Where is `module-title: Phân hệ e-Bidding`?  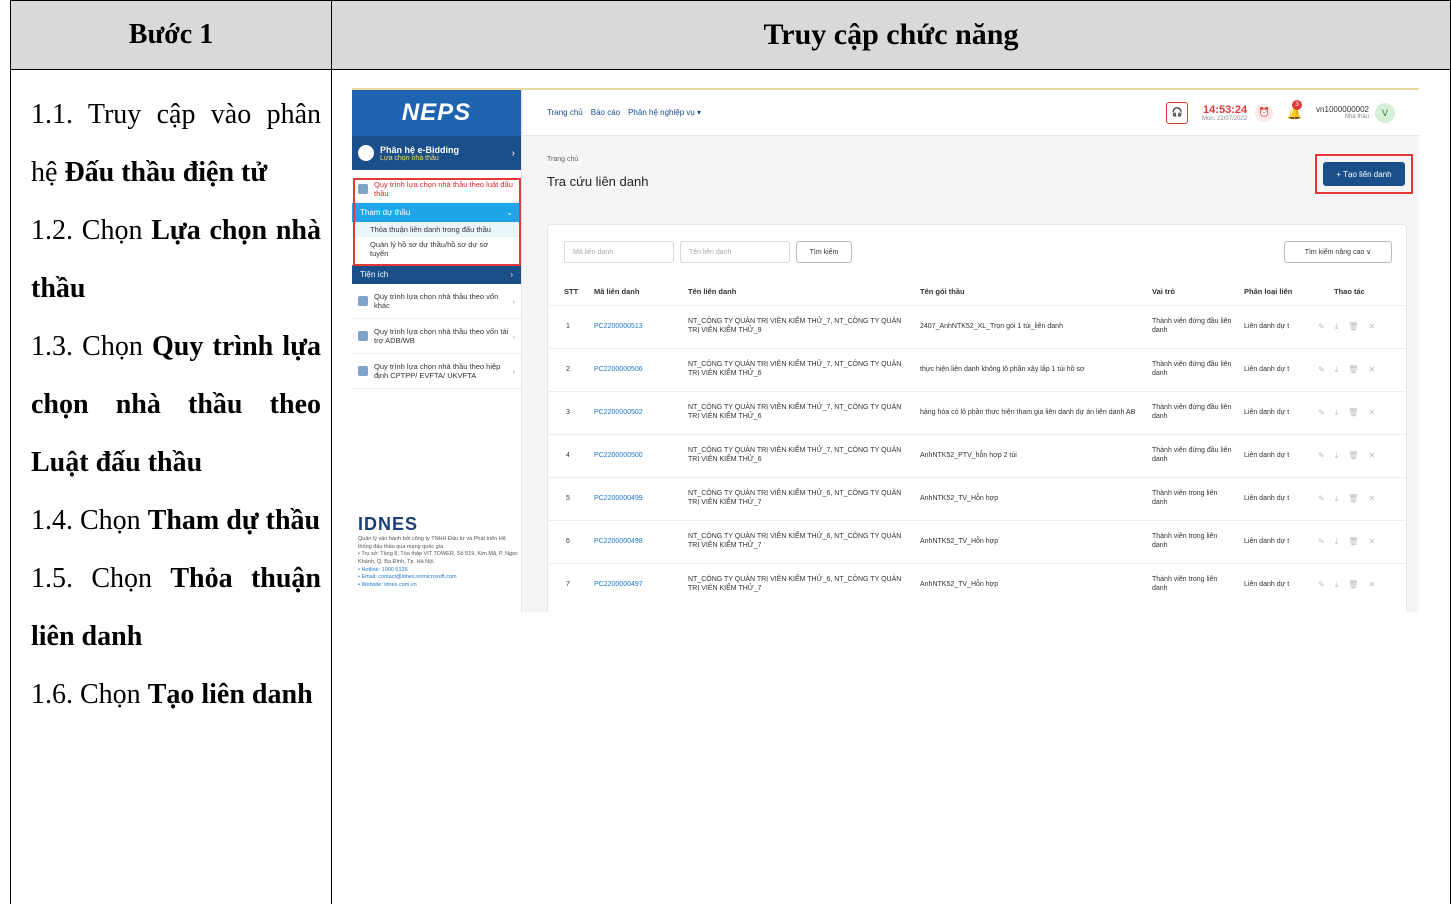 module-title: Phân hệ e-Bidding is located at coordinates (420, 149).